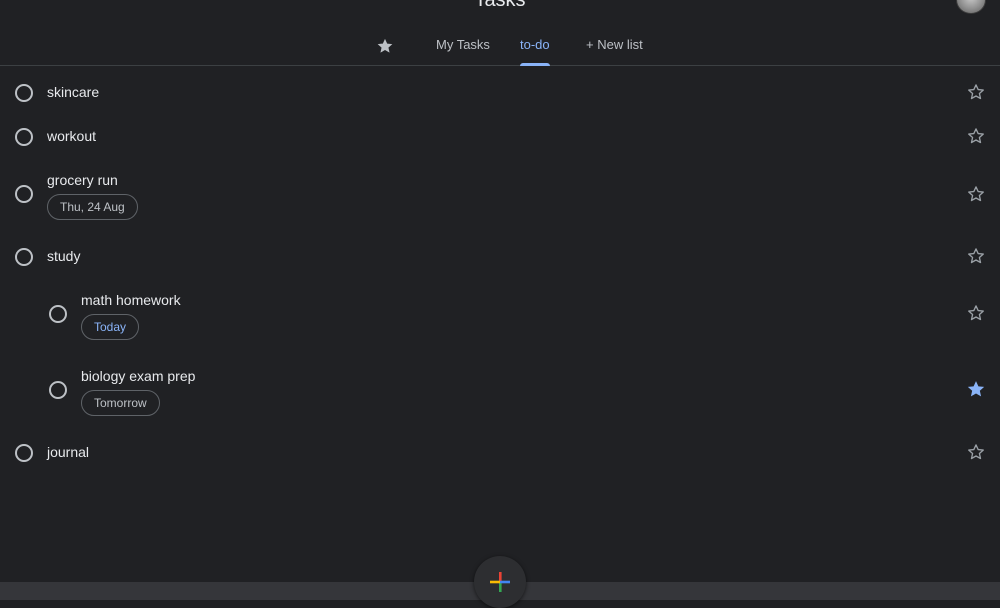  Describe the element at coordinates (82, 180) in the screenshot. I see `task-title: grocery run` at that location.